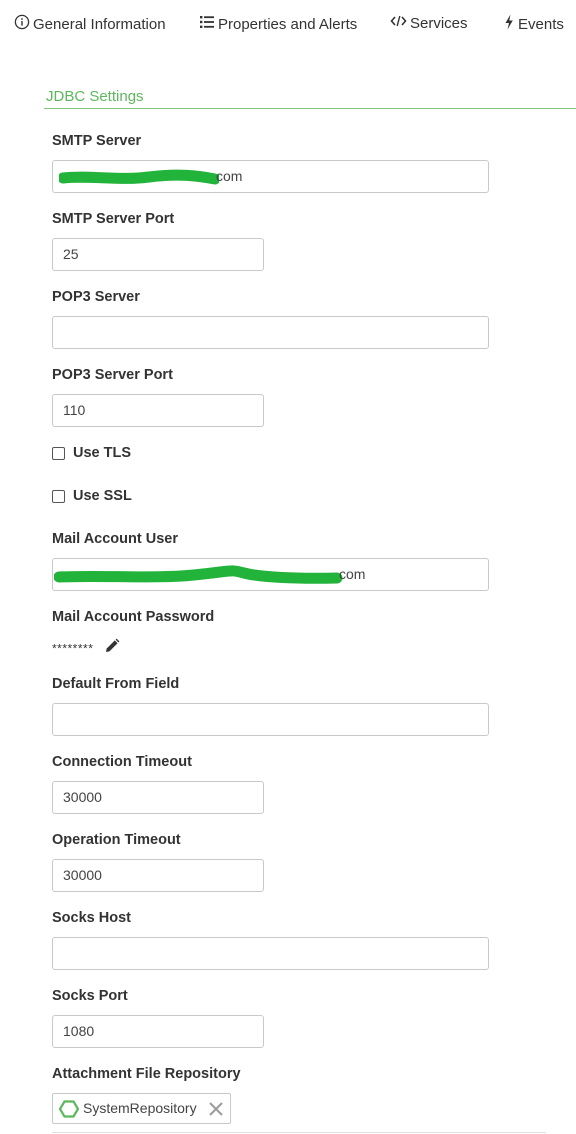  Describe the element at coordinates (207, 25) in the screenshot. I see `list-icon` at that location.